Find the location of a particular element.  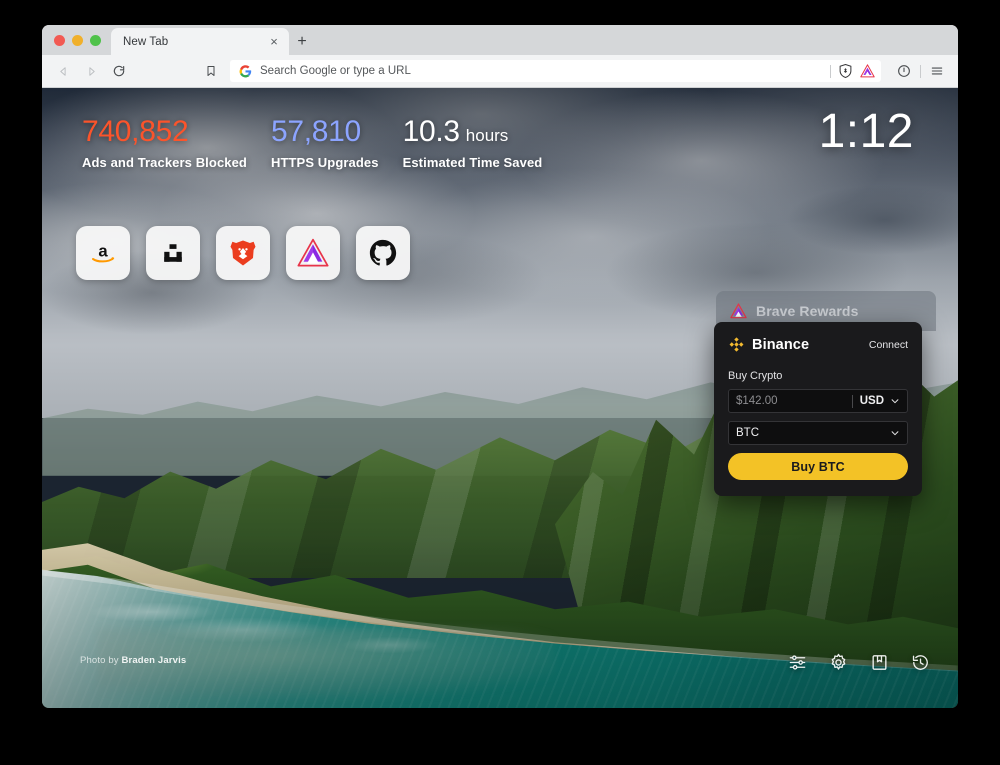

buy-btc-button: Buy BTC is located at coordinates (818, 466).